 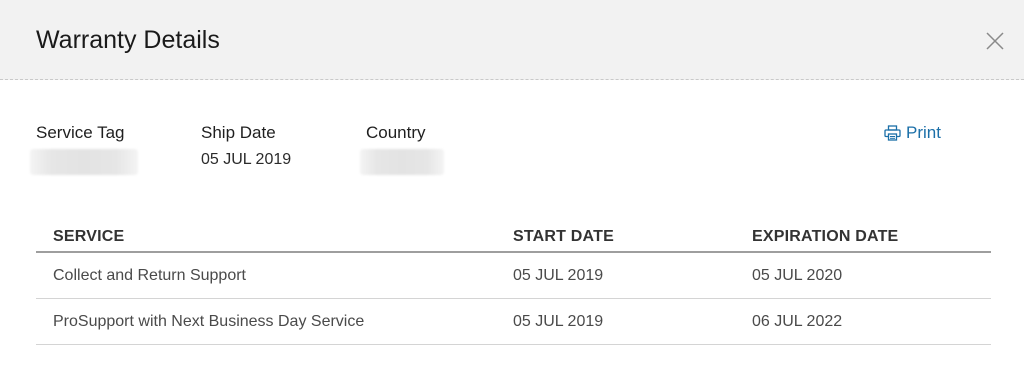 What do you see at coordinates (80, 132) in the screenshot?
I see `service-tag-label: Service Tag` at bounding box center [80, 132].